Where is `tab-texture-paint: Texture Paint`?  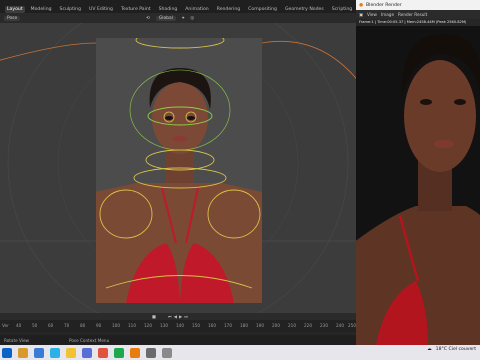 tab-texture-paint: Texture Paint is located at coordinates (136, 9).